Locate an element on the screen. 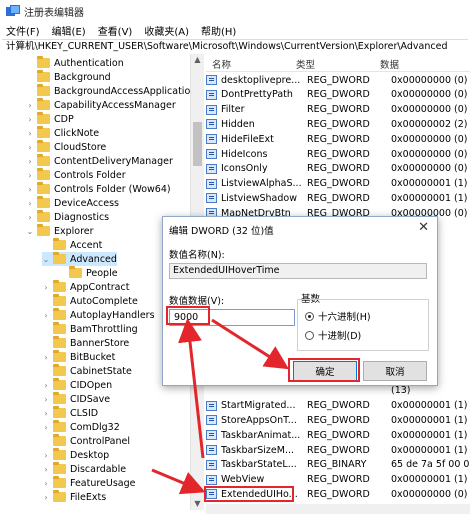  value-name-field: ExtendedUIHoverTime is located at coordinates (298, 271).